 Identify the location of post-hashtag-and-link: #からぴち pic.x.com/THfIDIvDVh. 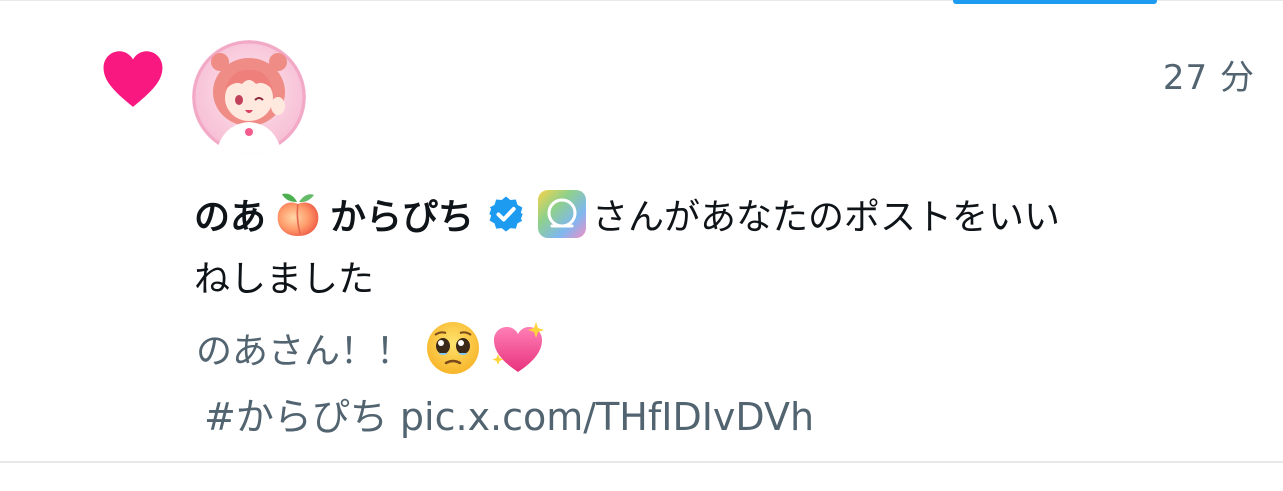
(509, 413).